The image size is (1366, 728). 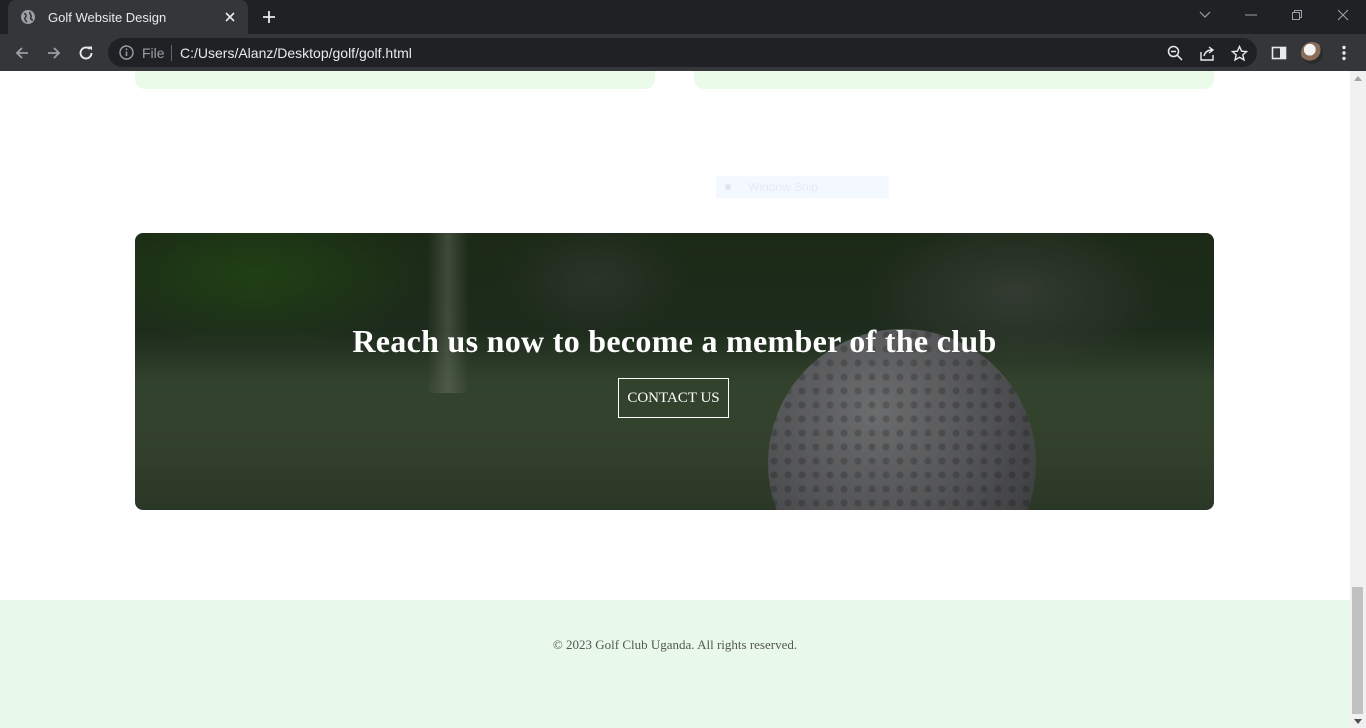 I want to click on window-snip-overlay: Window Snip, so click(x=802, y=187).